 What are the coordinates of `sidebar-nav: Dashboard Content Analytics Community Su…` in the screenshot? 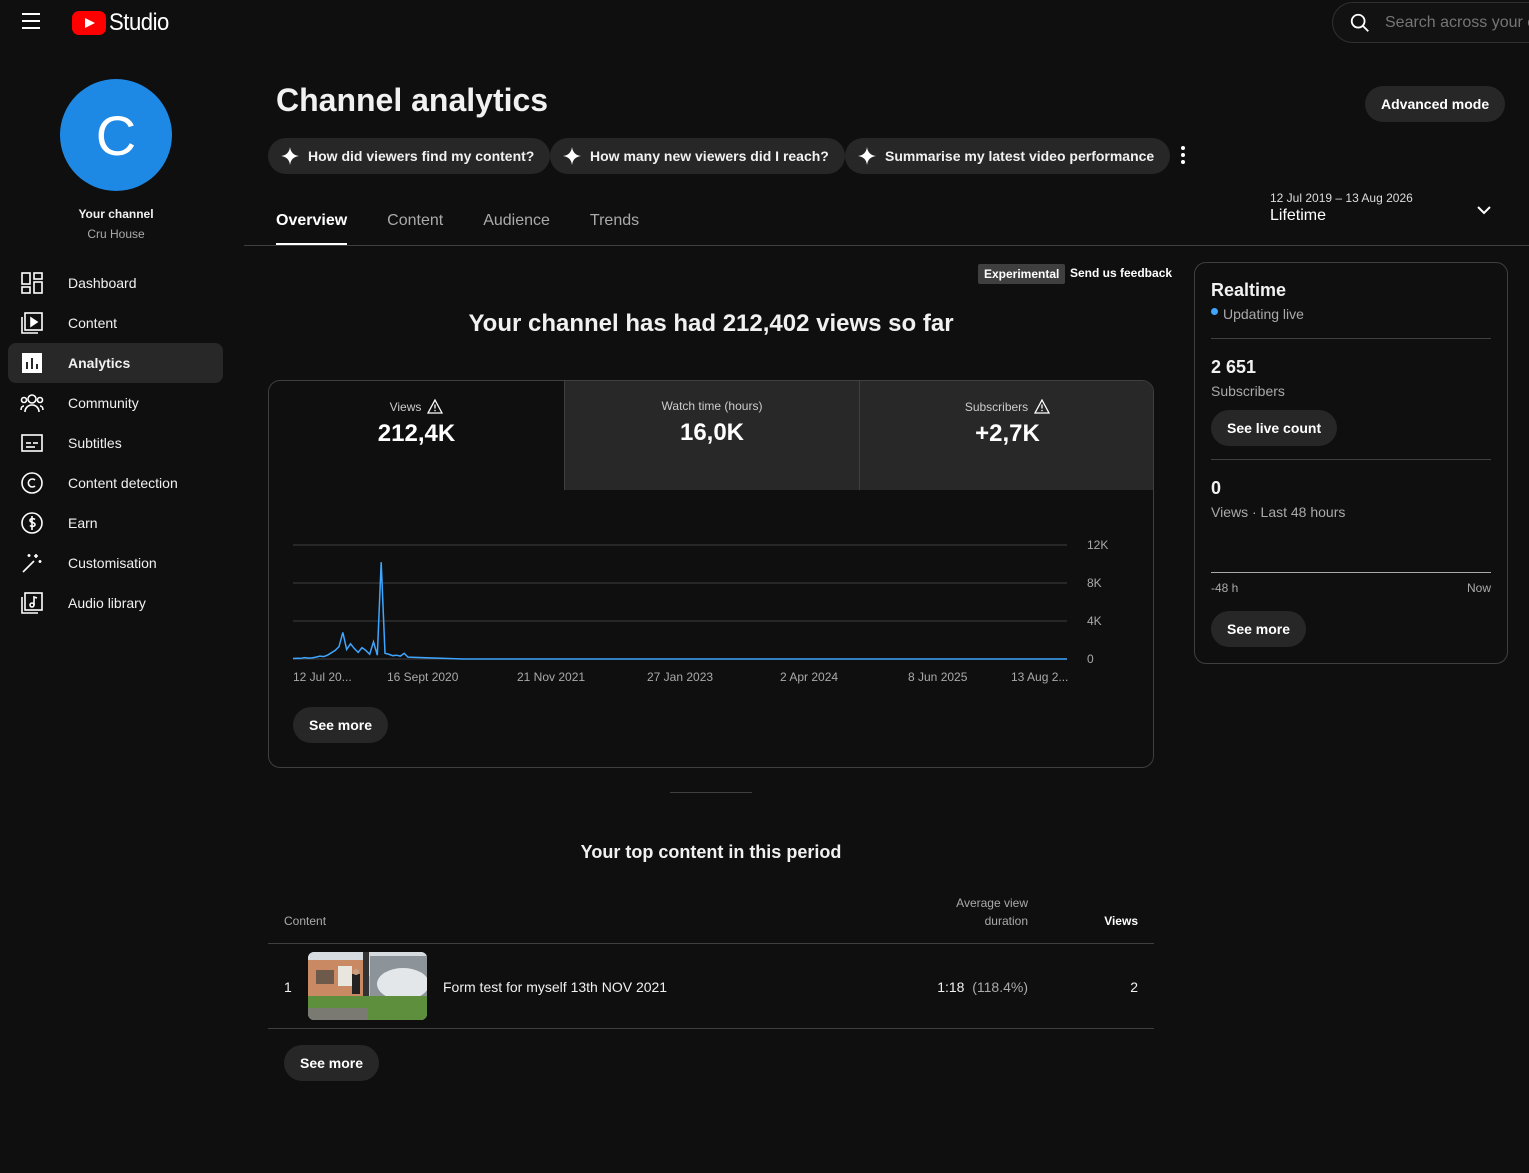 It's located at (115, 443).